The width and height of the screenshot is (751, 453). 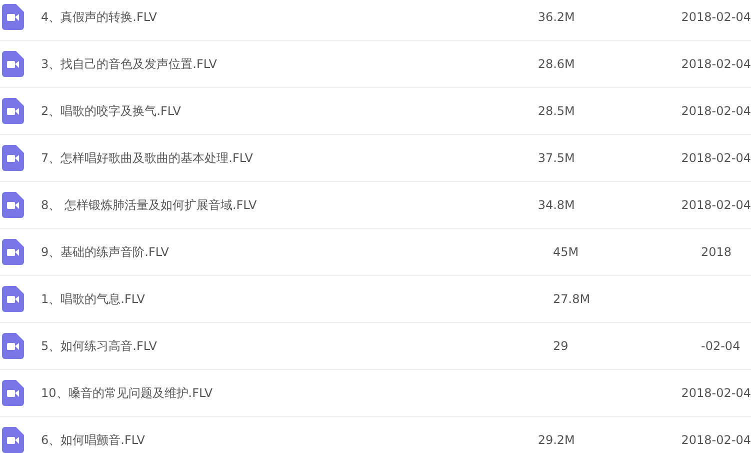 I want to click on file-name: 10、嗓音的常见问题及维护.FLV, so click(x=279, y=393).